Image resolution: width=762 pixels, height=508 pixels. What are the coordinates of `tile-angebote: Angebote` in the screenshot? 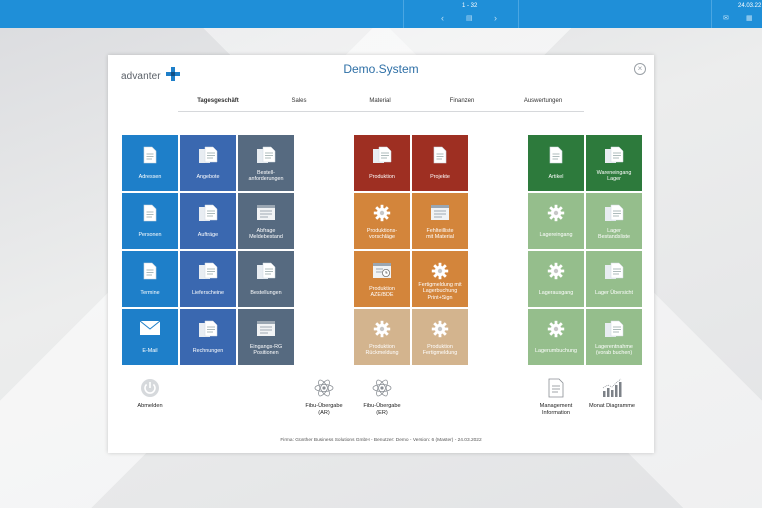 It's located at (208, 163).